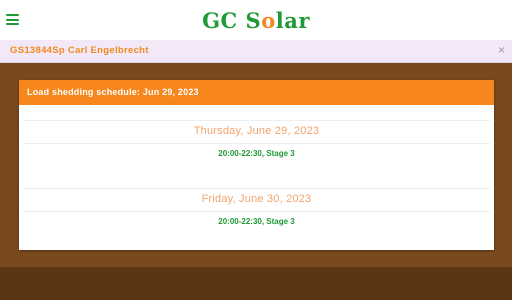 The height and width of the screenshot is (300, 512). What do you see at coordinates (232, 20) in the screenshot?
I see `brand-text-part1: GC S` at bounding box center [232, 20].